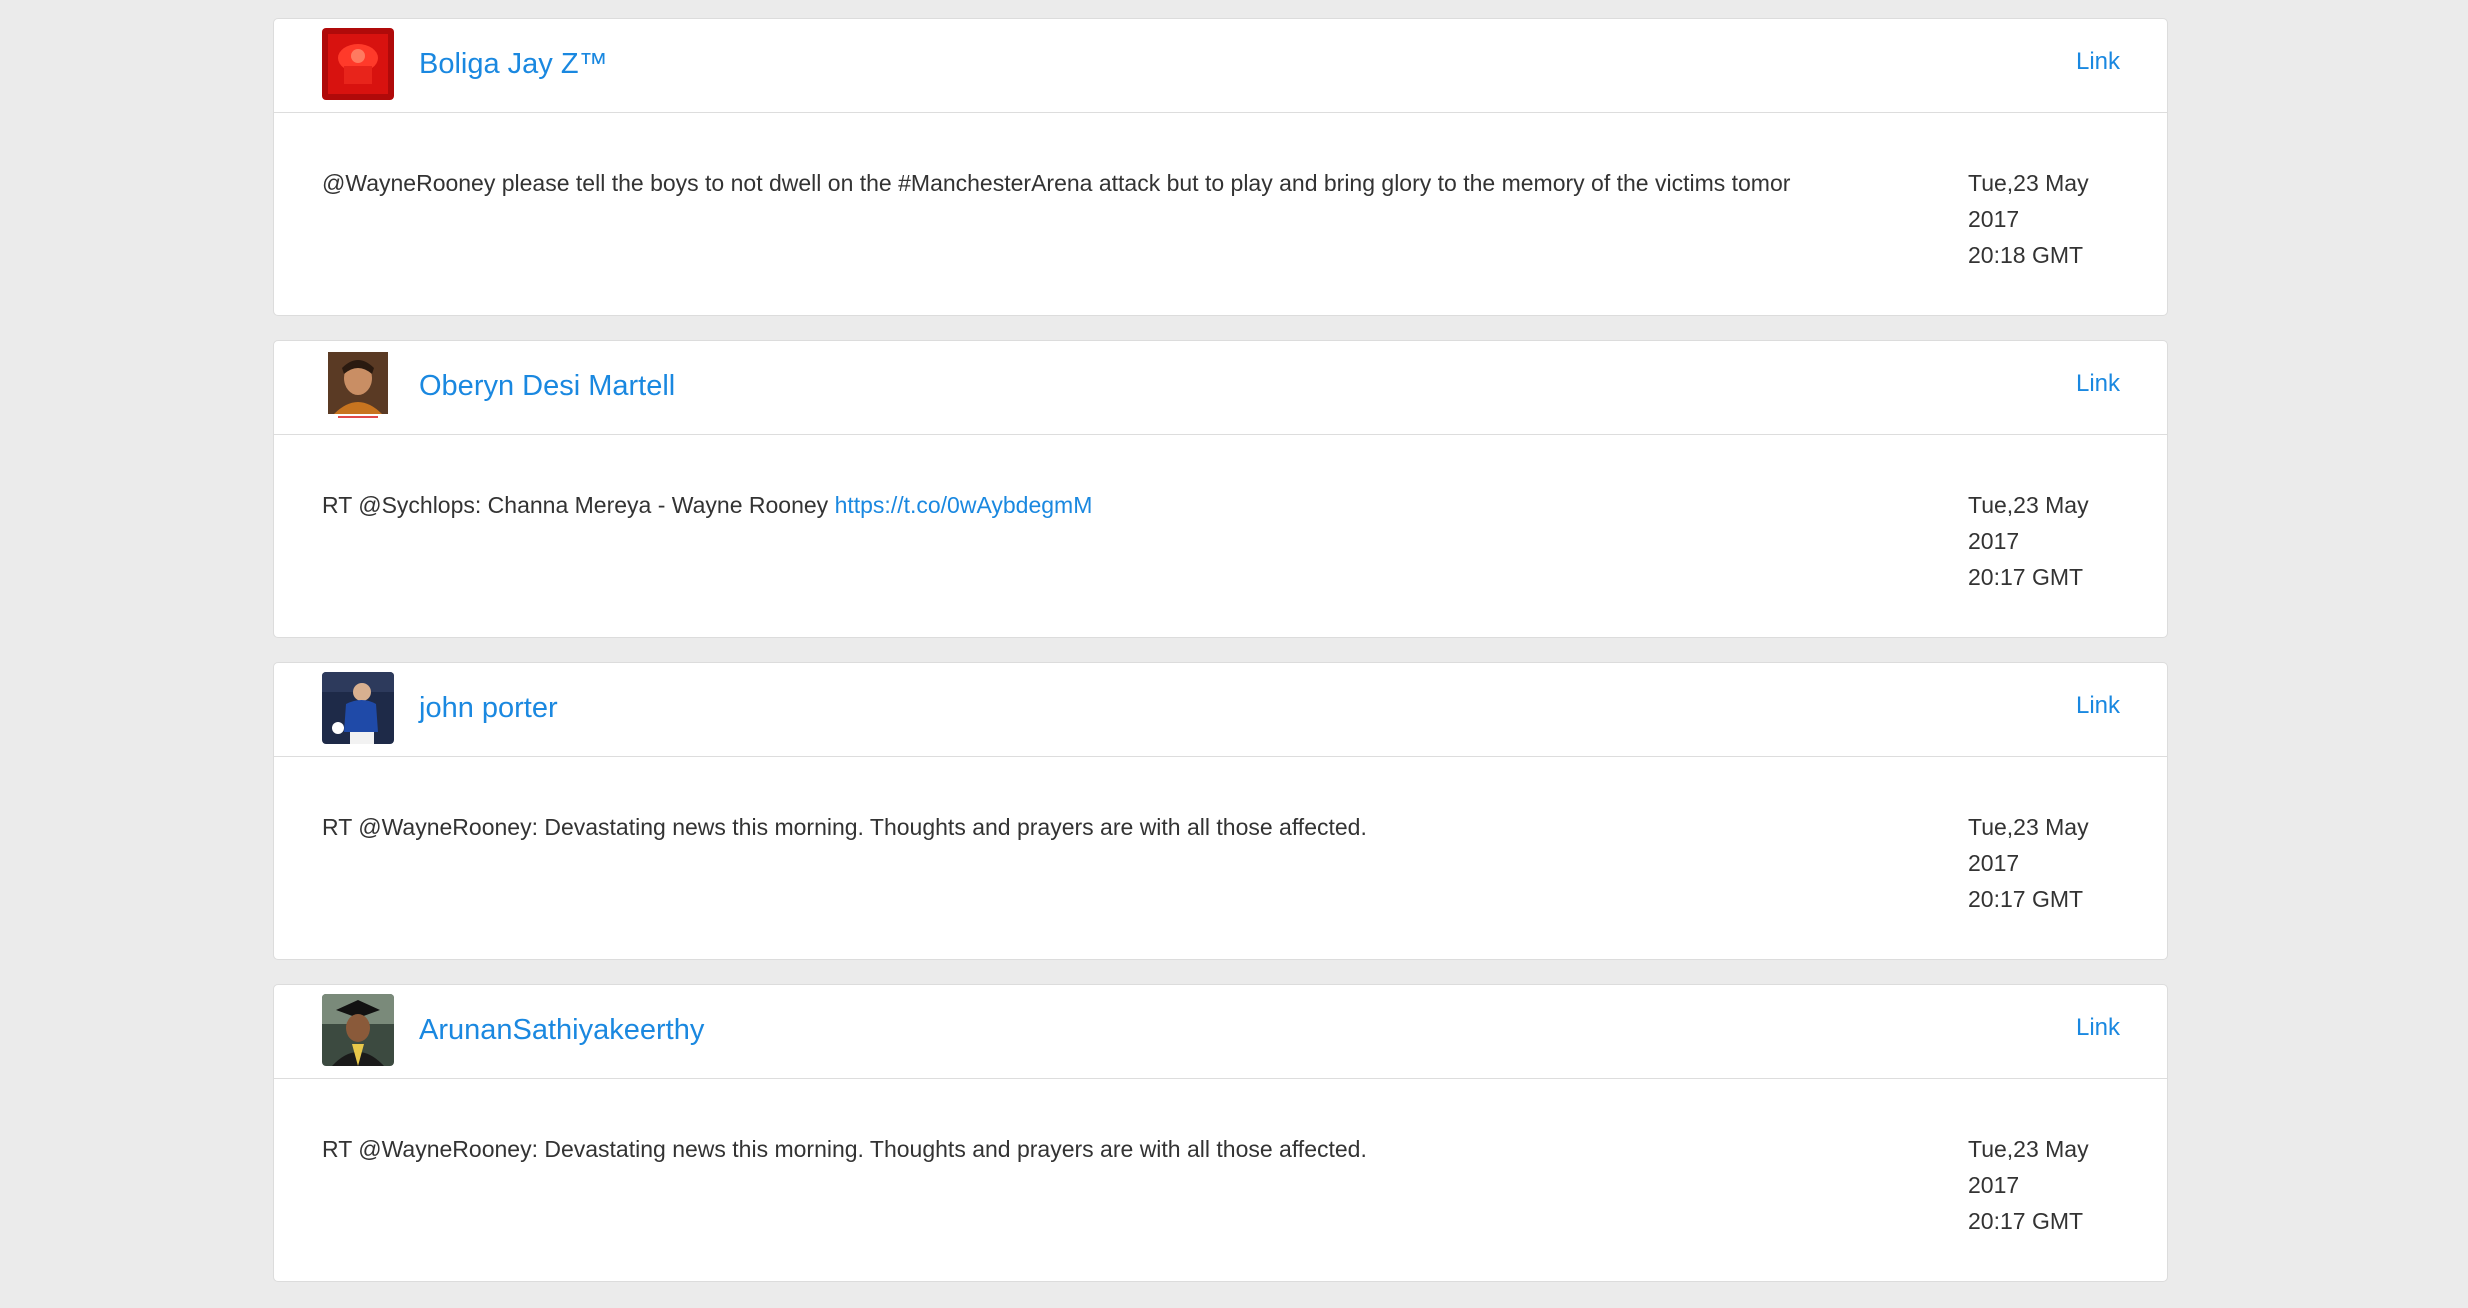 This screenshot has height=1308, width=2468. Describe the element at coordinates (358, 708) in the screenshot. I see `footballer-avatar-icon` at that location.